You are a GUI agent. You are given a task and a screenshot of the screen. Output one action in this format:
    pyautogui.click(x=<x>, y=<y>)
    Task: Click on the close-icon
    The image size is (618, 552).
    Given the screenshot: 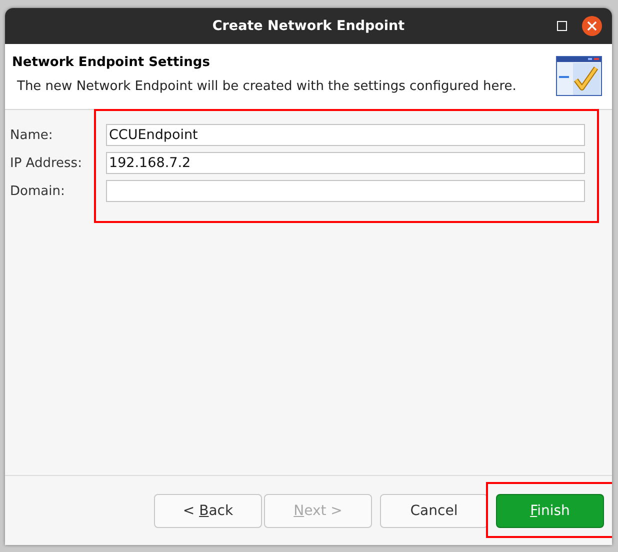 What is the action you would take?
    pyautogui.click(x=592, y=26)
    